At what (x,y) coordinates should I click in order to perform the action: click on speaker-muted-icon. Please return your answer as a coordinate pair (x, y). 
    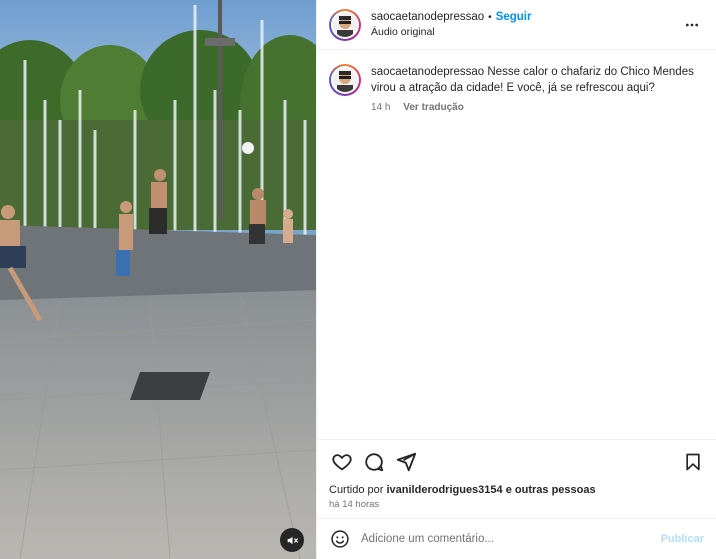
    Looking at the image, I should click on (292, 540).